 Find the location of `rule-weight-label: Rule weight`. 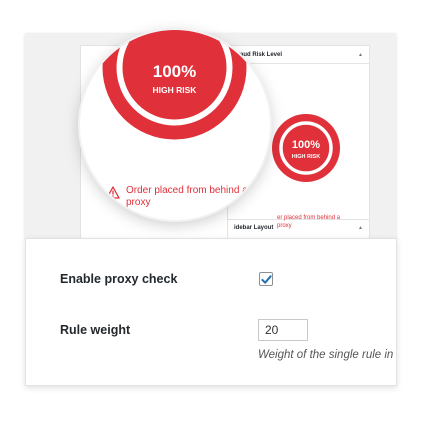

rule-weight-label: Rule weight is located at coordinates (95, 330).